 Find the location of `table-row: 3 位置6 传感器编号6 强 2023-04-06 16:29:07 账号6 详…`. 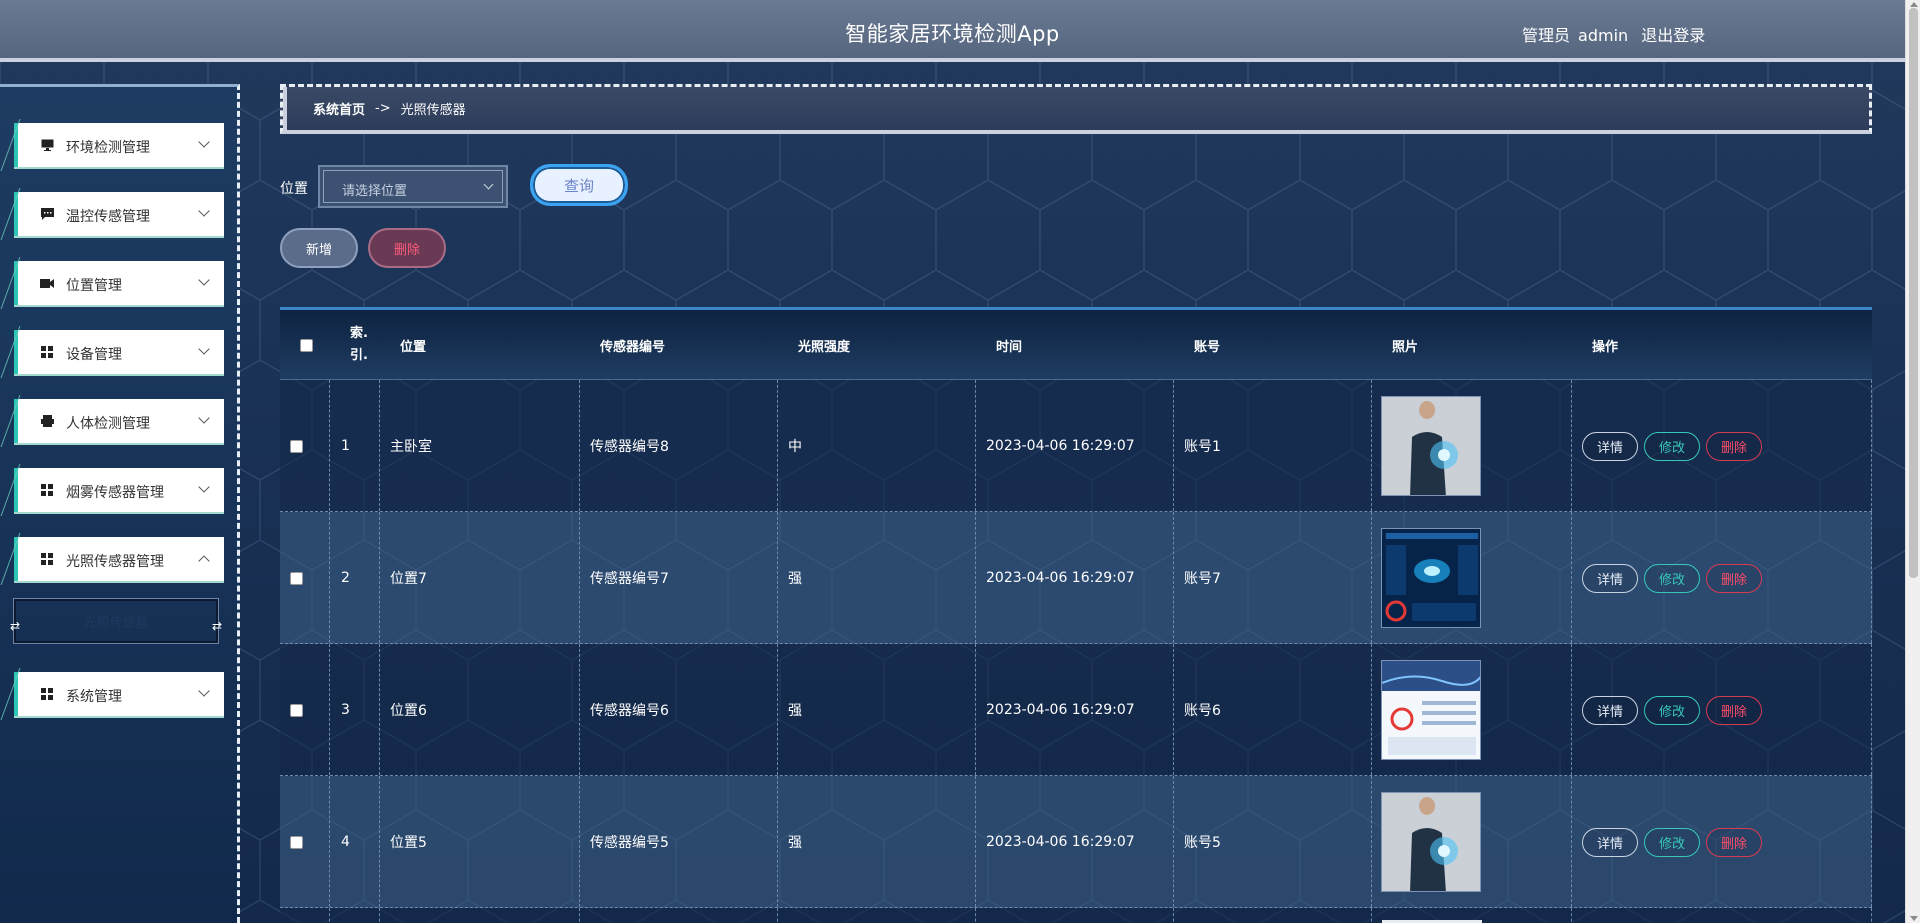

table-row: 3 位置6 传感器编号6 强 2023-04-06 16:29:07 账号6 详… is located at coordinates (1076, 710).